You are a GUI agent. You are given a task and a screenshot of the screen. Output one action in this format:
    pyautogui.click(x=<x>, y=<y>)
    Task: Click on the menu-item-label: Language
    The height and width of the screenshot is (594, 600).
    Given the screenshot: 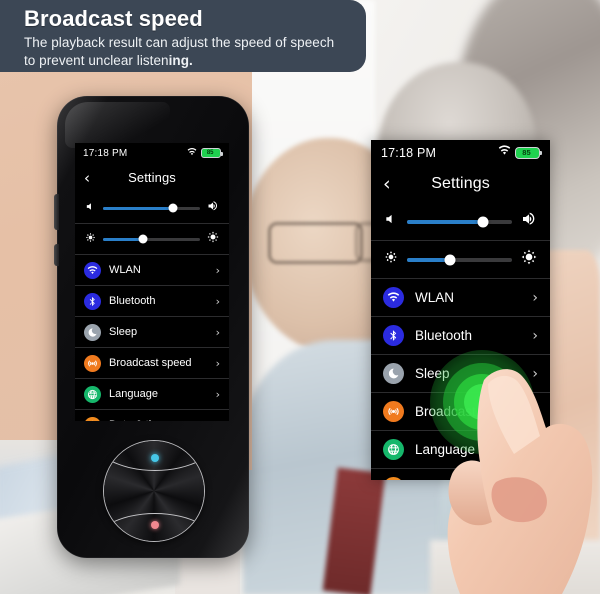 What is the action you would take?
    pyautogui.click(x=133, y=394)
    